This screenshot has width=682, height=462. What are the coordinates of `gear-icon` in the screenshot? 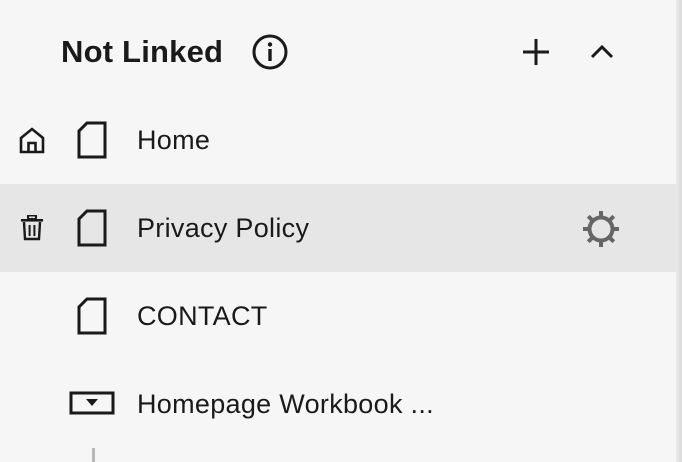 It's located at (601, 229).